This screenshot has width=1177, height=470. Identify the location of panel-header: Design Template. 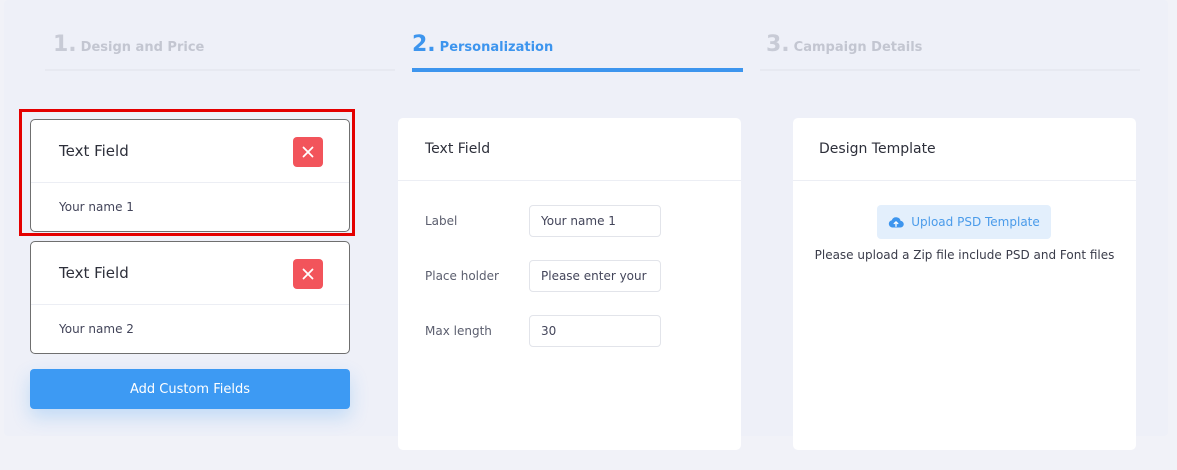
(964, 149).